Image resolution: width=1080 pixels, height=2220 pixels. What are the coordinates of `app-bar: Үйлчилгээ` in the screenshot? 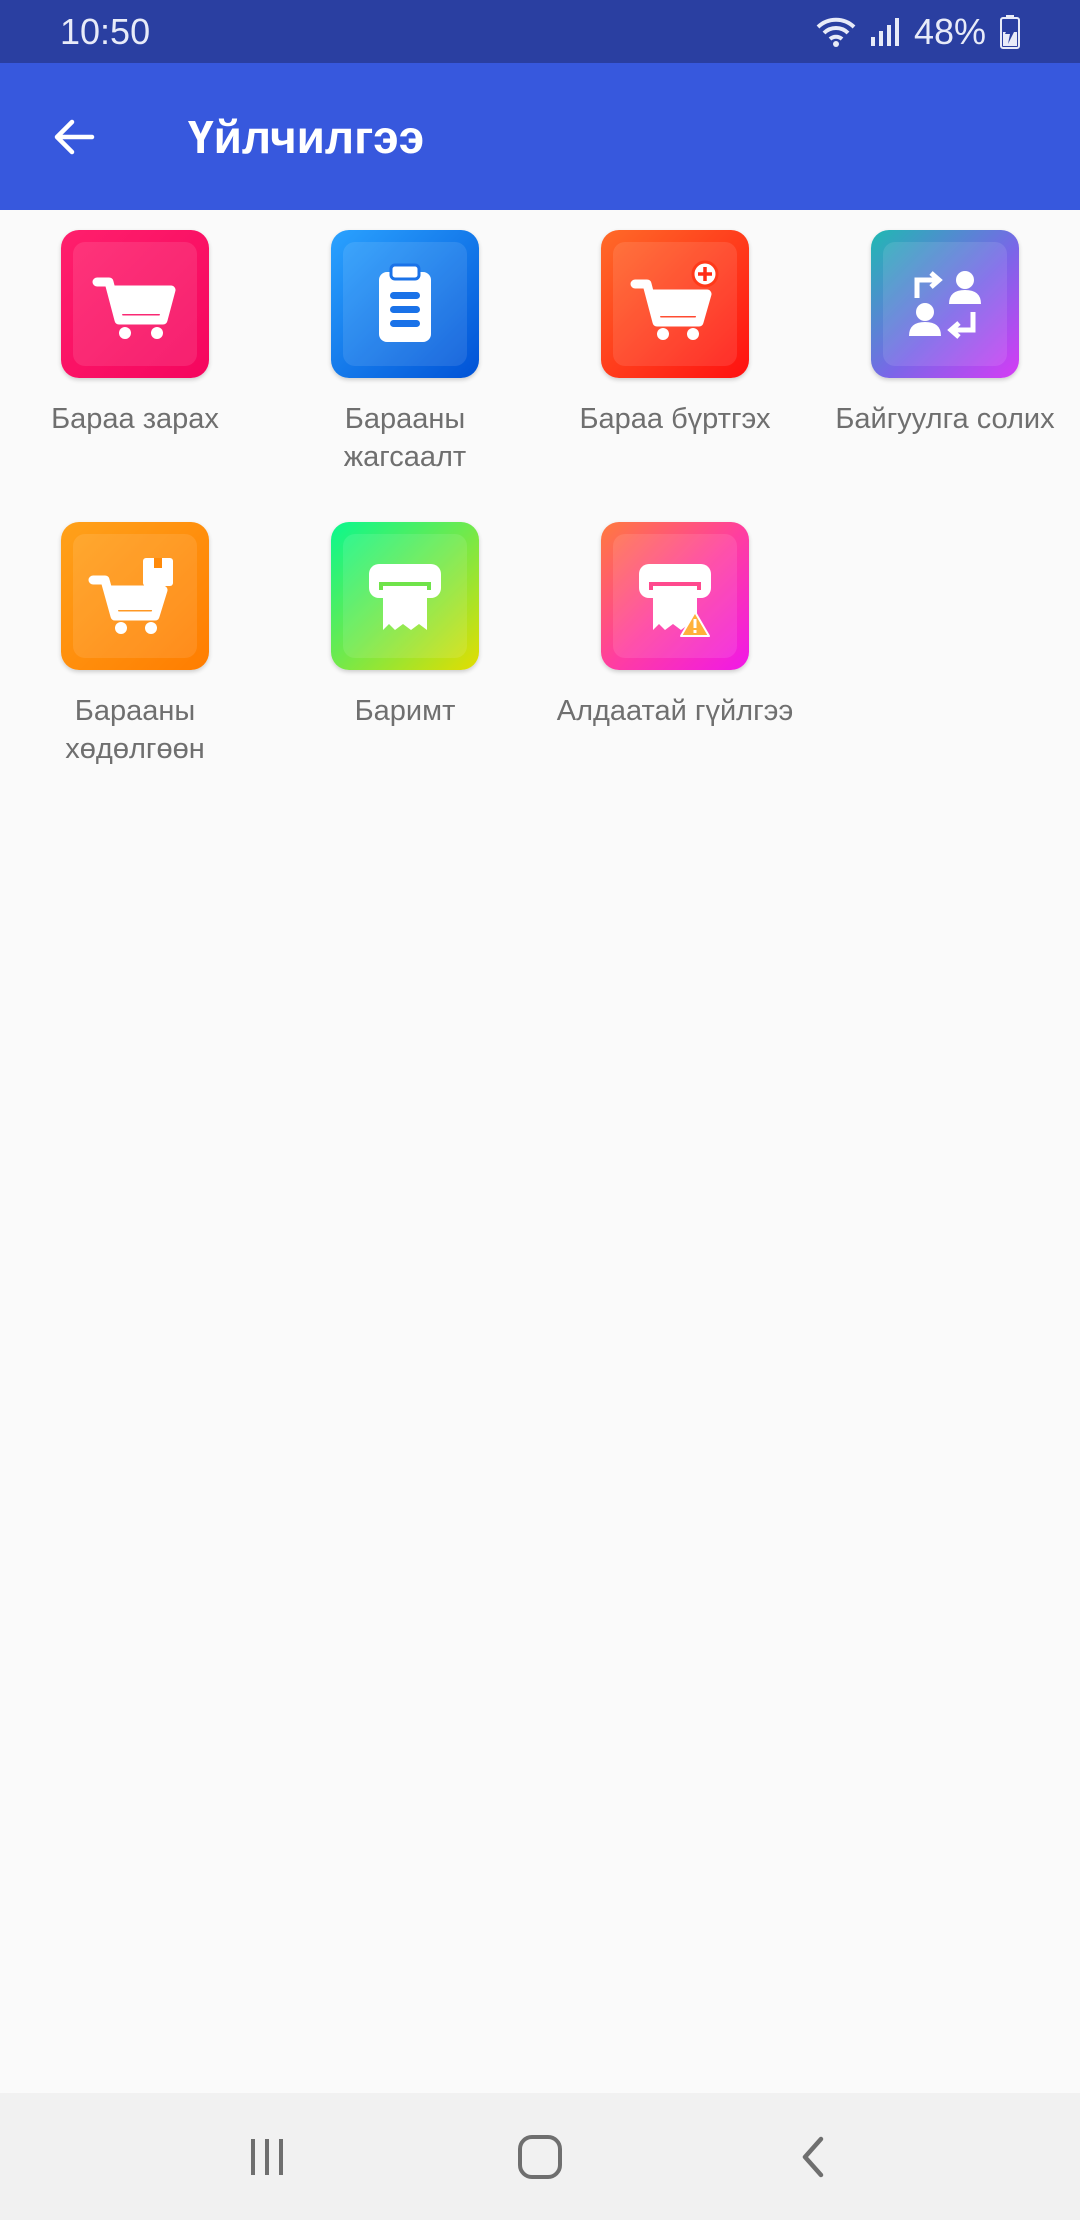 It's located at (540, 136).